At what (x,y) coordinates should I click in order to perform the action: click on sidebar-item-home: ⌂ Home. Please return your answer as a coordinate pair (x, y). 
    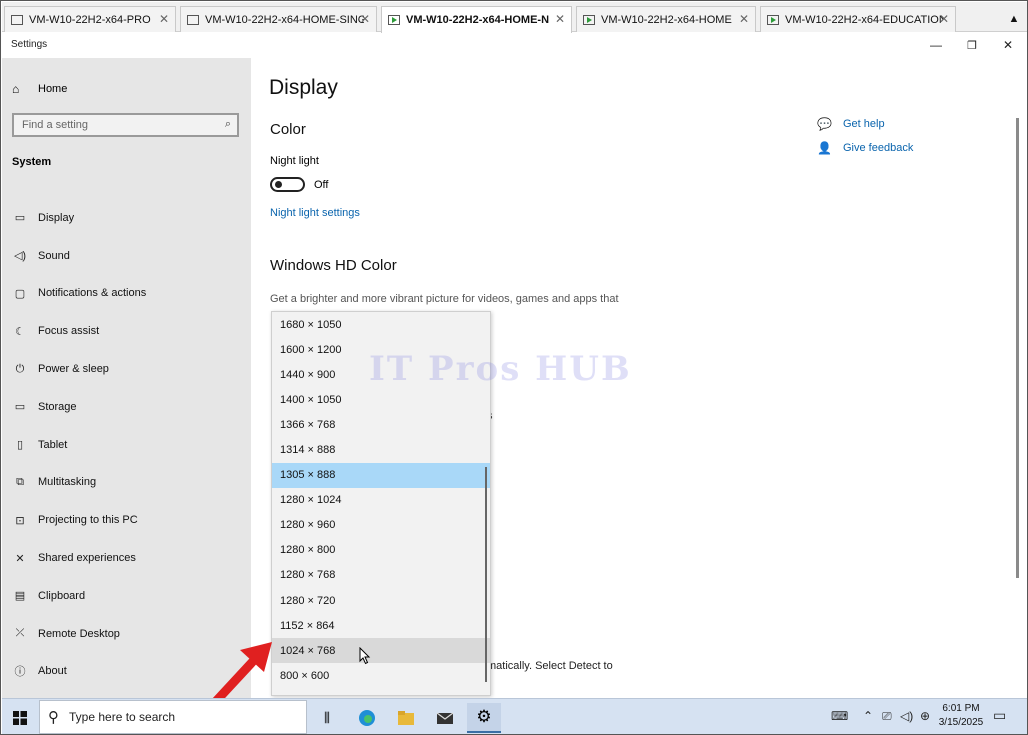
    Looking at the image, I should click on (39, 89).